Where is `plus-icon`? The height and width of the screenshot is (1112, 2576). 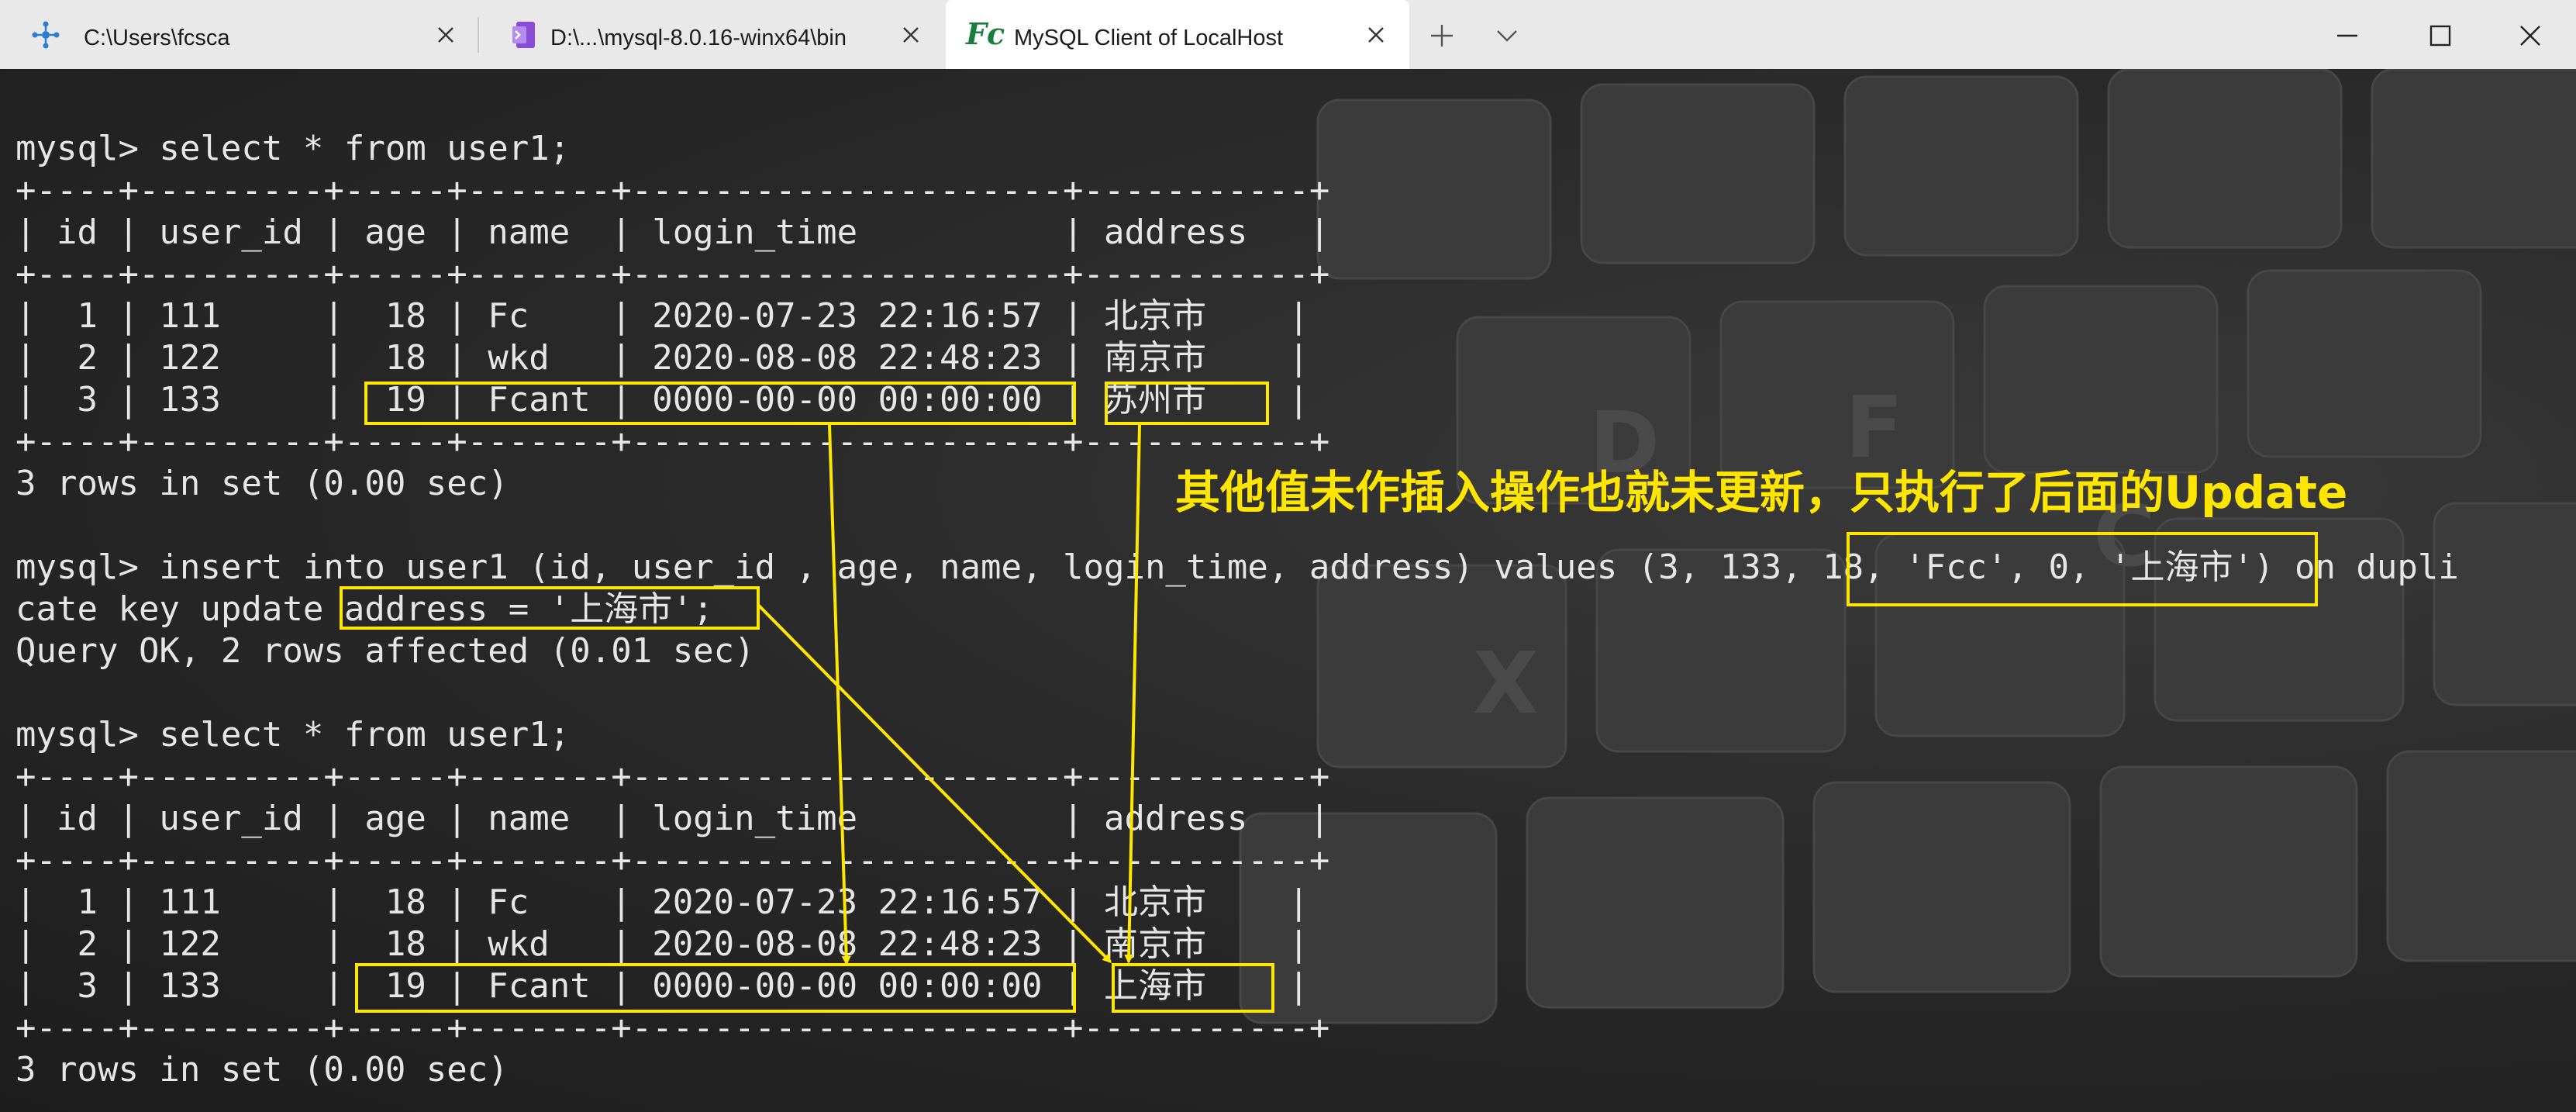 plus-icon is located at coordinates (1442, 36).